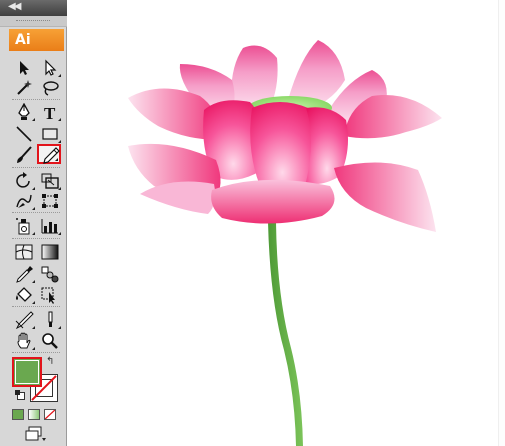 The width and height of the screenshot is (505, 446). I want to click on type-tool: T, so click(50, 112).